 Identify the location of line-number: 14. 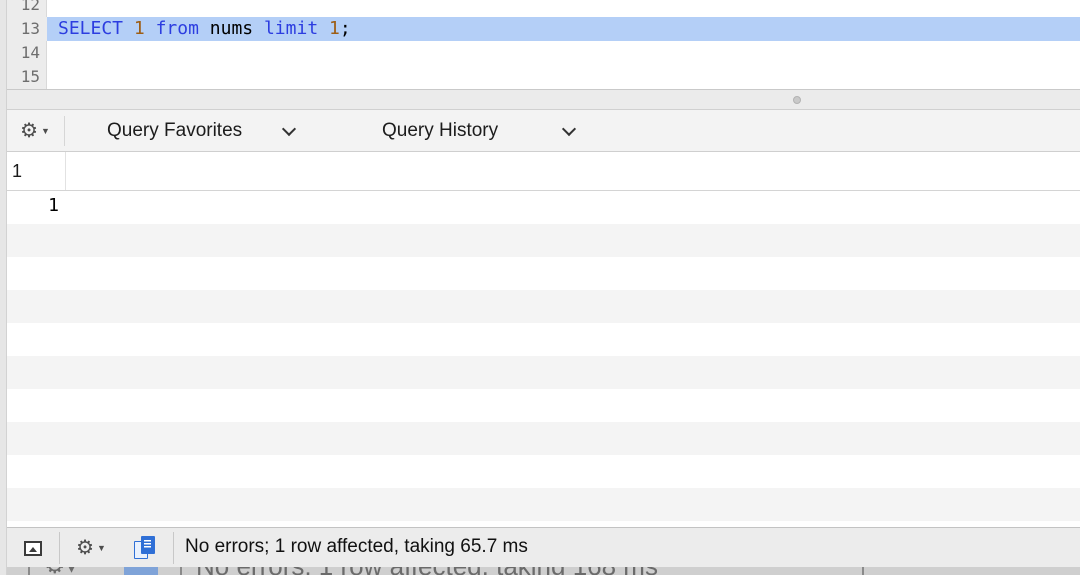
(30, 52).